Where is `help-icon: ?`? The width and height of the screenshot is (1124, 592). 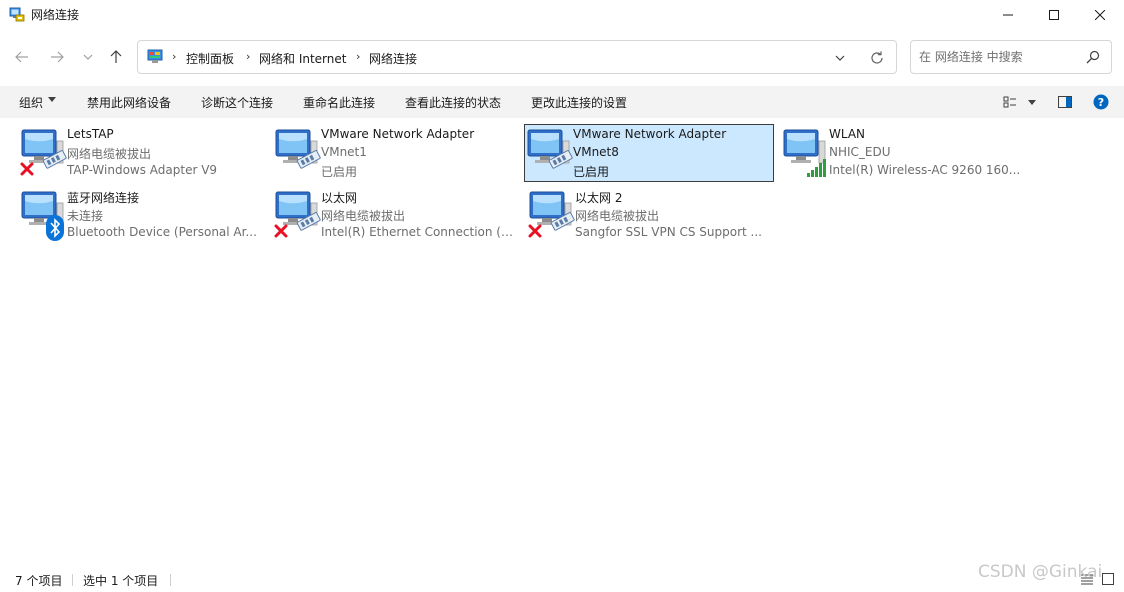
help-icon: ? is located at coordinates (1101, 102).